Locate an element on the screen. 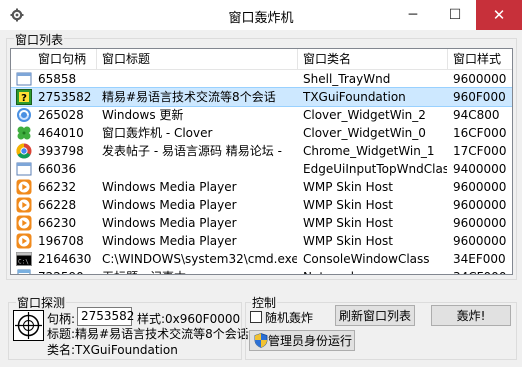 This screenshot has width=522, height=367. cell-handle: 2753582 is located at coordinates (65, 97).